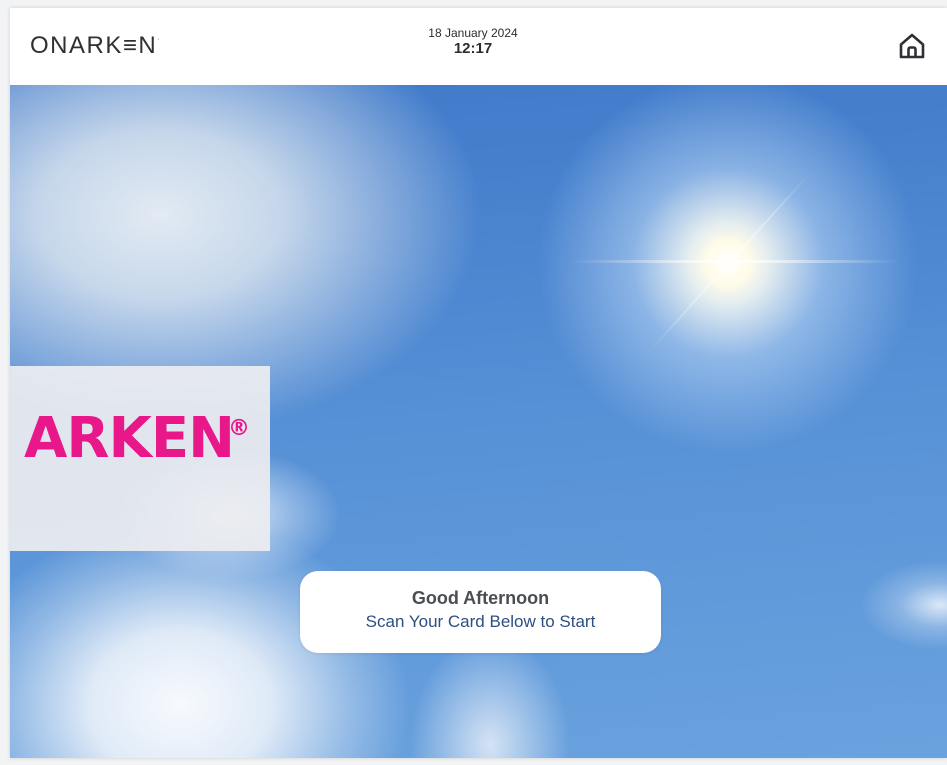 The height and width of the screenshot is (765, 947). What do you see at coordinates (480, 598) in the screenshot?
I see `greeting-title: Good Afternoon` at bounding box center [480, 598].